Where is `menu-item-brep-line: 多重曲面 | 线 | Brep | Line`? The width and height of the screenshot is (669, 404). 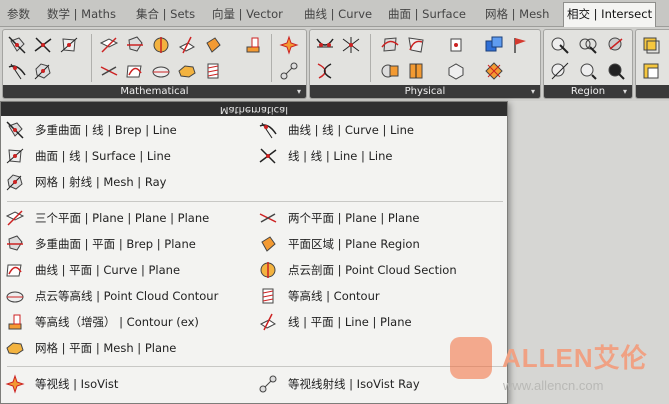
menu-item-brep-line: 多重曲面 | 线 | Brep | Line is located at coordinates (91, 130).